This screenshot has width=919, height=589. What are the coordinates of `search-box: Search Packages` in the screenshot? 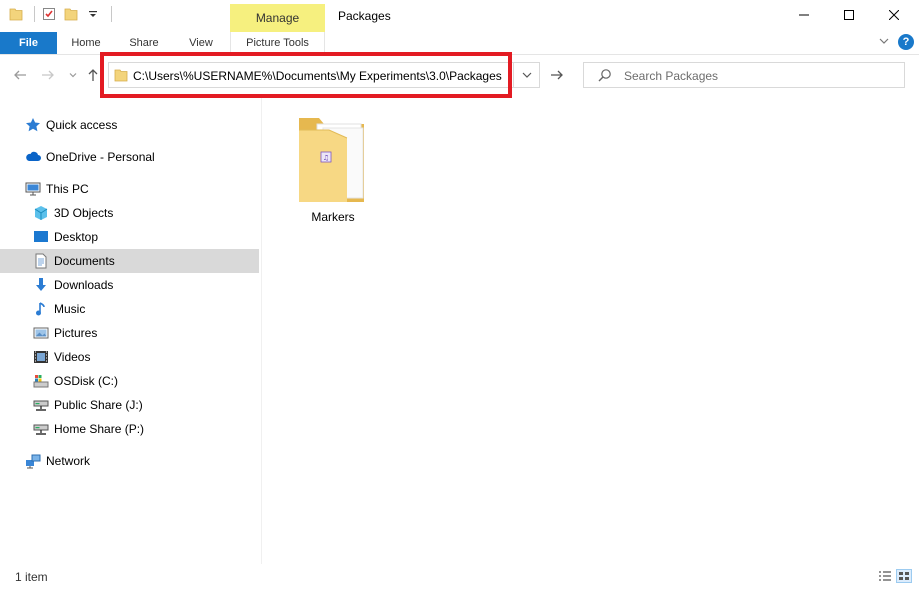 It's located at (744, 75).